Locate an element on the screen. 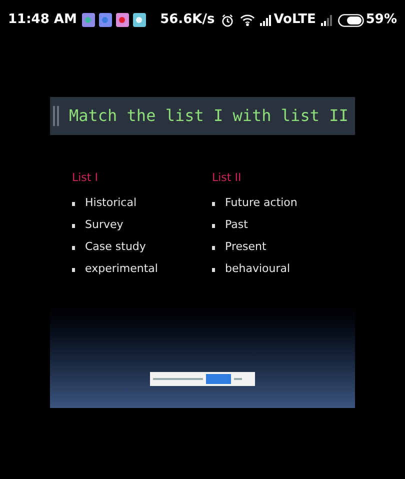 This screenshot has height=479, width=405. list-item: Past is located at coordinates (236, 225).